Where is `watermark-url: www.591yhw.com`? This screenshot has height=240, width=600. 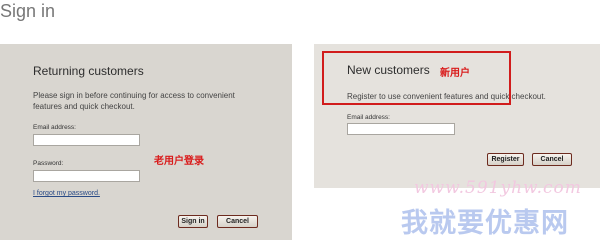 watermark-url: www.591yhw.com is located at coordinates (498, 188).